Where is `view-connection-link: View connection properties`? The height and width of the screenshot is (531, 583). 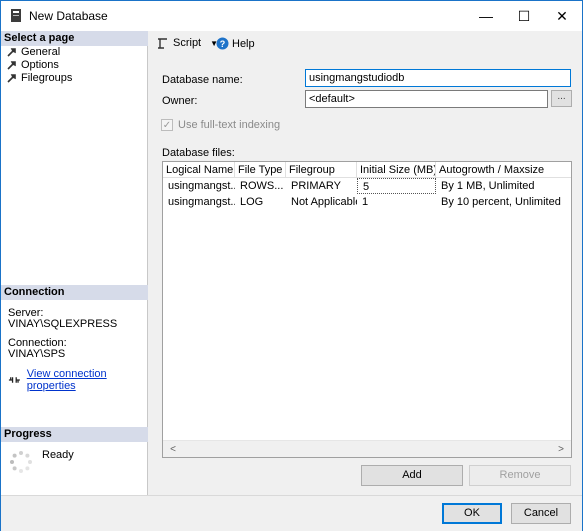 view-connection-link: View connection properties is located at coordinates (87, 380).